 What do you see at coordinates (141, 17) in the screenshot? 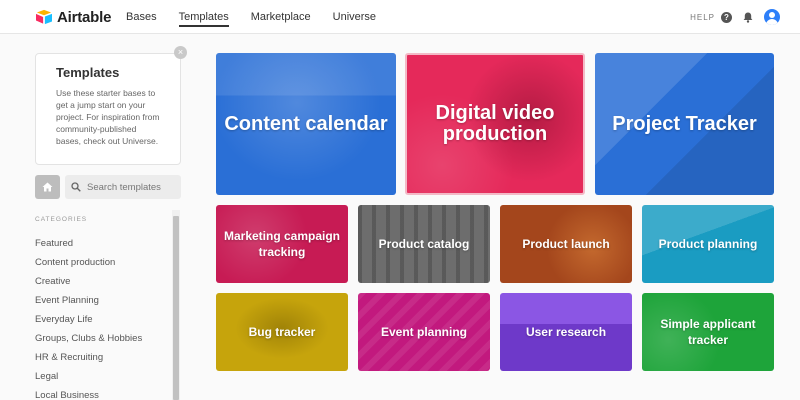
I see `nav-bases: Bases` at bounding box center [141, 17].